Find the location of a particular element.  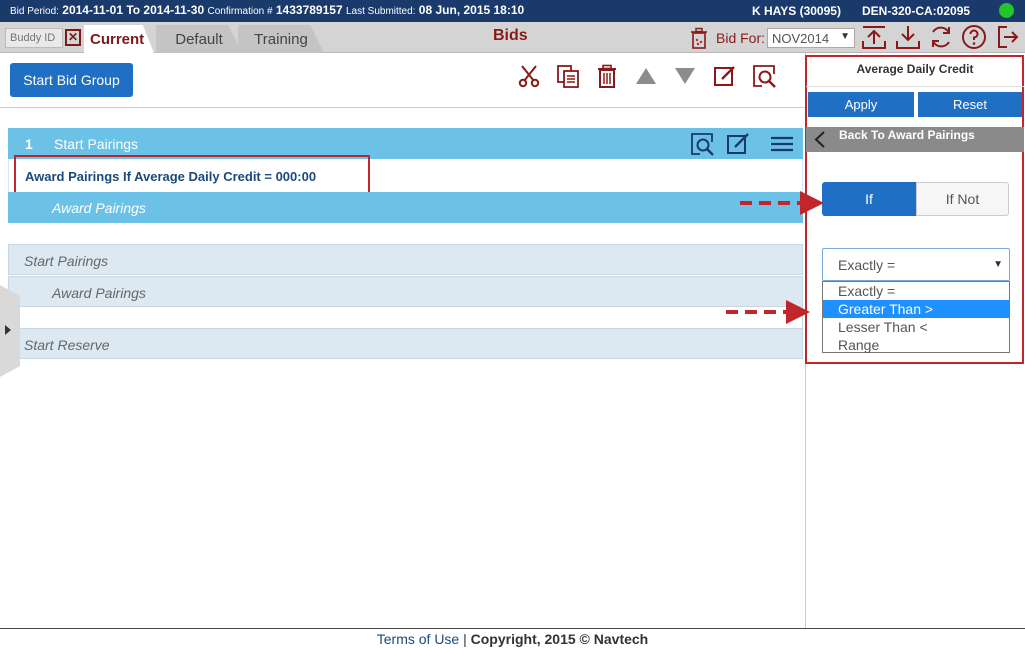

last-submitted-label: Last Submitted: is located at coordinates (380, 11).